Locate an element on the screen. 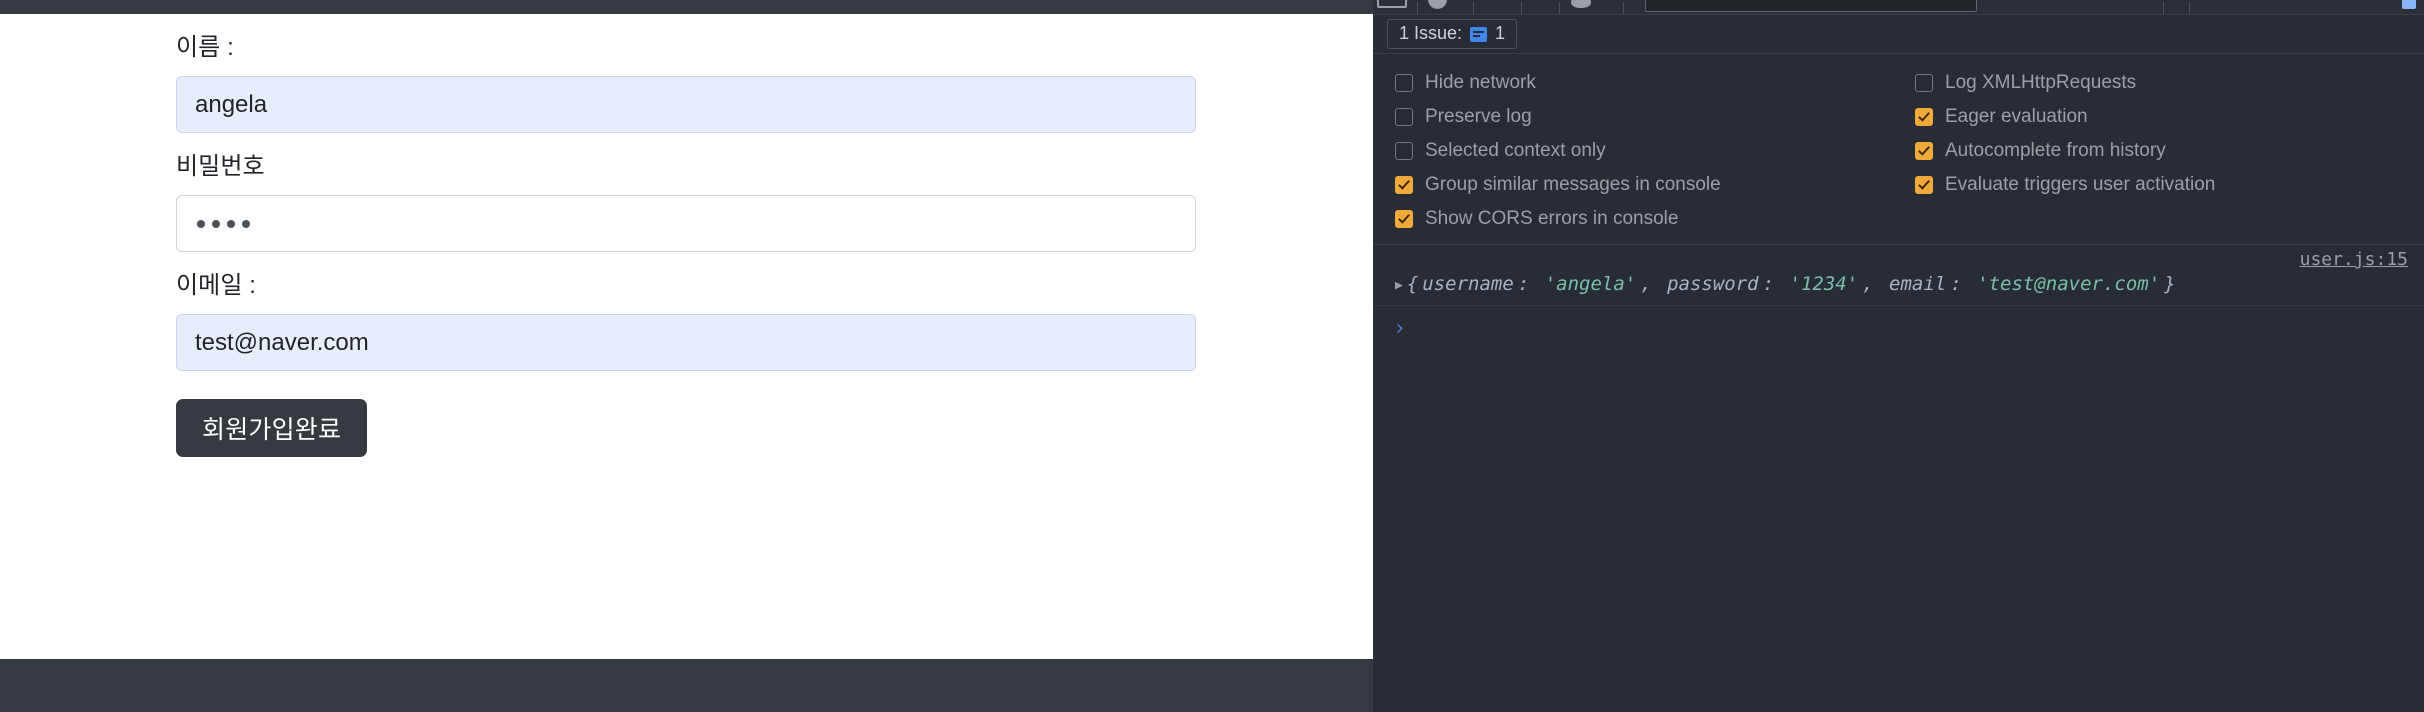 This screenshot has width=2424, height=712. message-icon is located at coordinates (1479, 34).